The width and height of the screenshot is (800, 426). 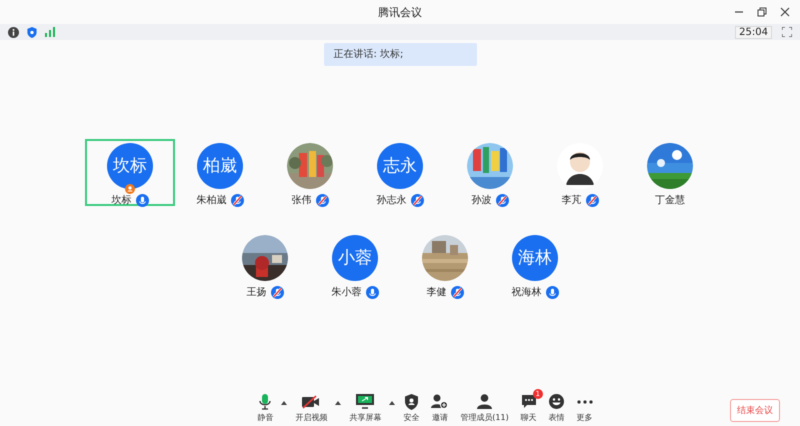 I want to click on toolbar-button: 管理成员(11), so click(x=484, y=408).